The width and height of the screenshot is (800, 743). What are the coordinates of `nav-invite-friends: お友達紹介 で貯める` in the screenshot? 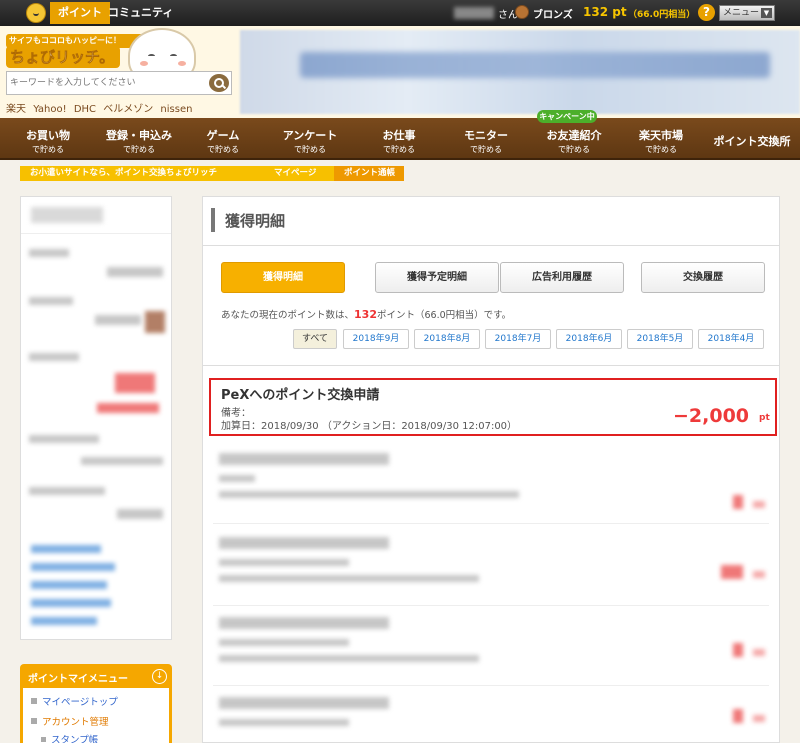 It's located at (574, 139).